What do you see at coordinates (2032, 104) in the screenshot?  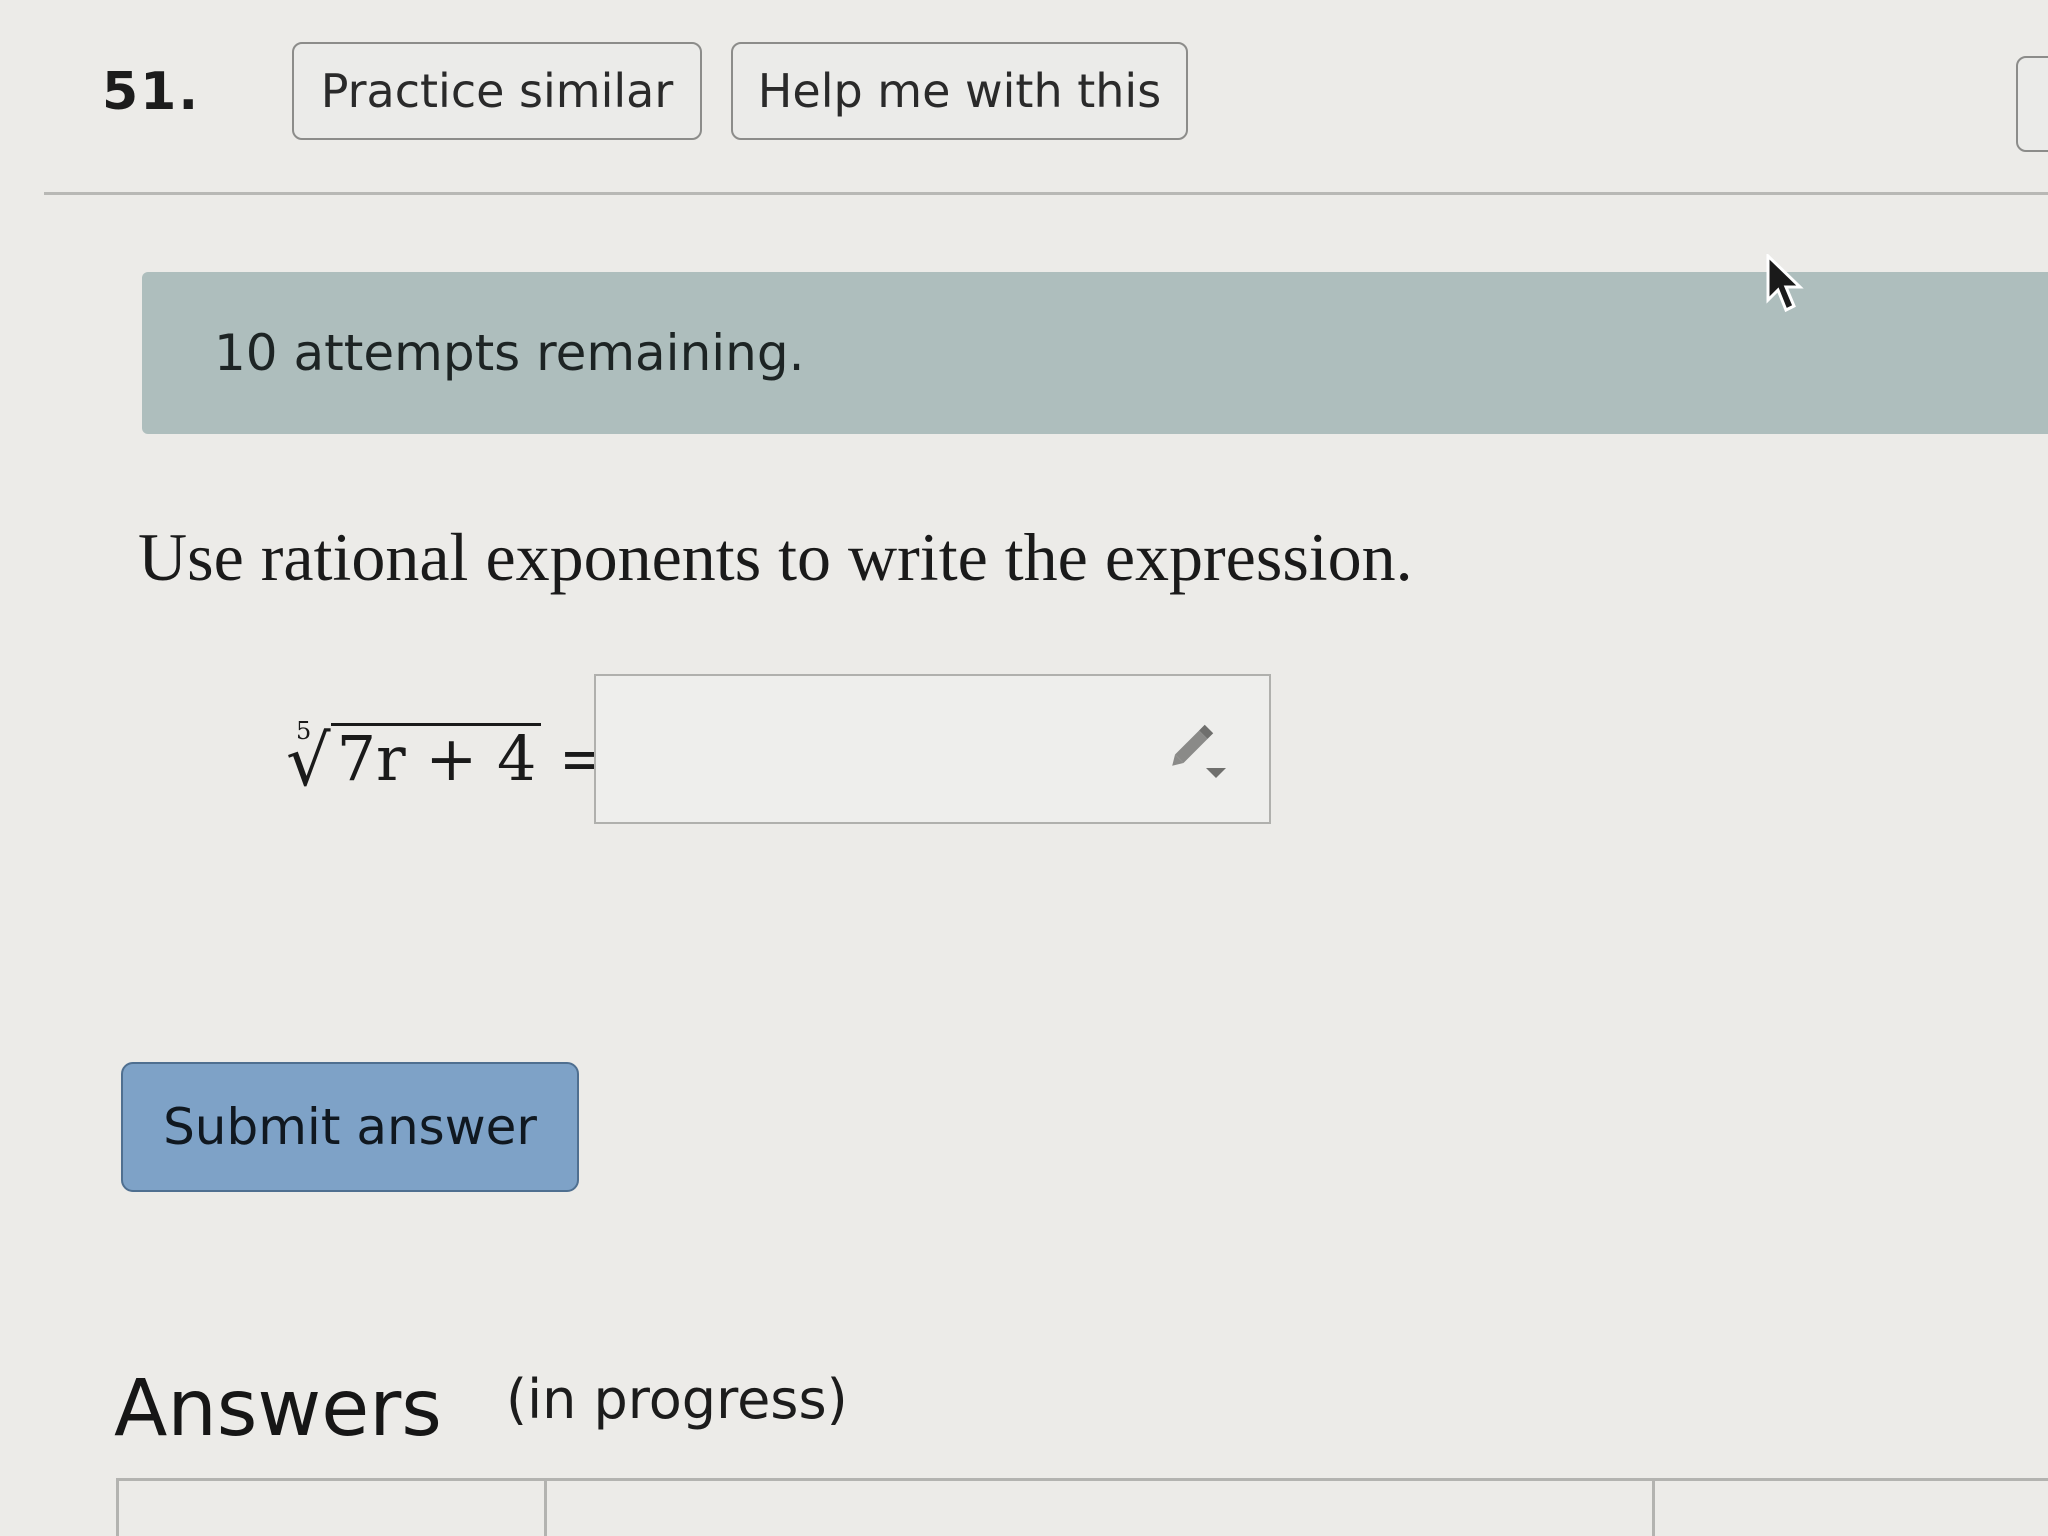 I see `edge-control-button` at bounding box center [2032, 104].